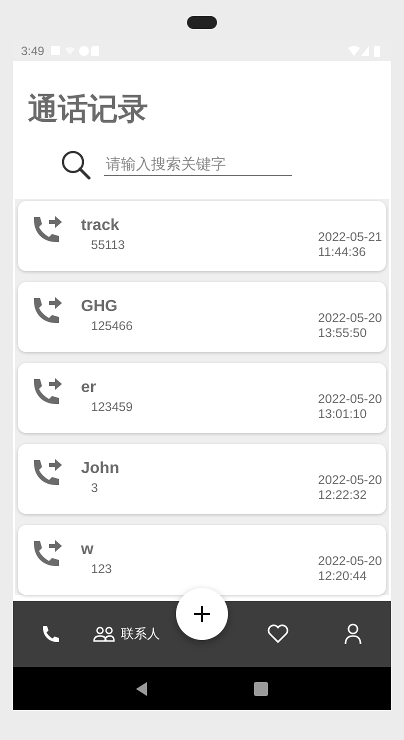 This screenshot has height=740, width=404. What do you see at coordinates (198, 165) in the screenshot?
I see `search-field: 请输入搜索关键字` at bounding box center [198, 165].